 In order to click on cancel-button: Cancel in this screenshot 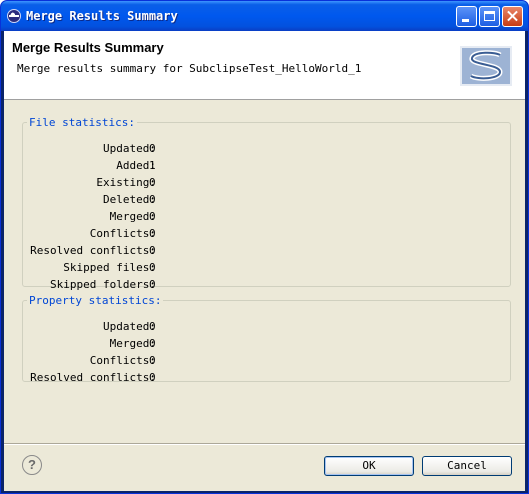, I will do `click(467, 466)`.